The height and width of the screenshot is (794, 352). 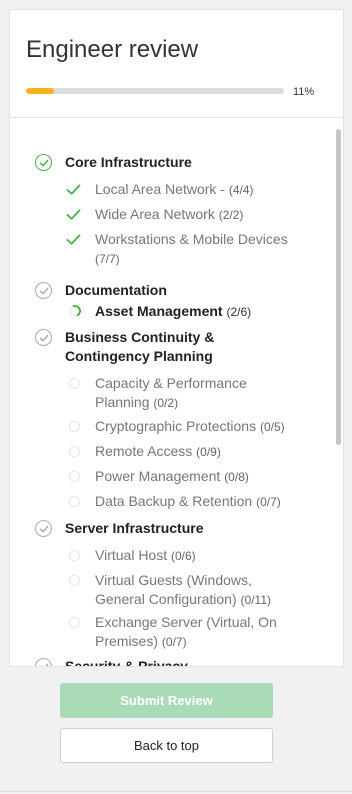 What do you see at coordinates (183, 556) in the screenshot?
I see `item-count: (0/6)` at bounding box center [183, 556].